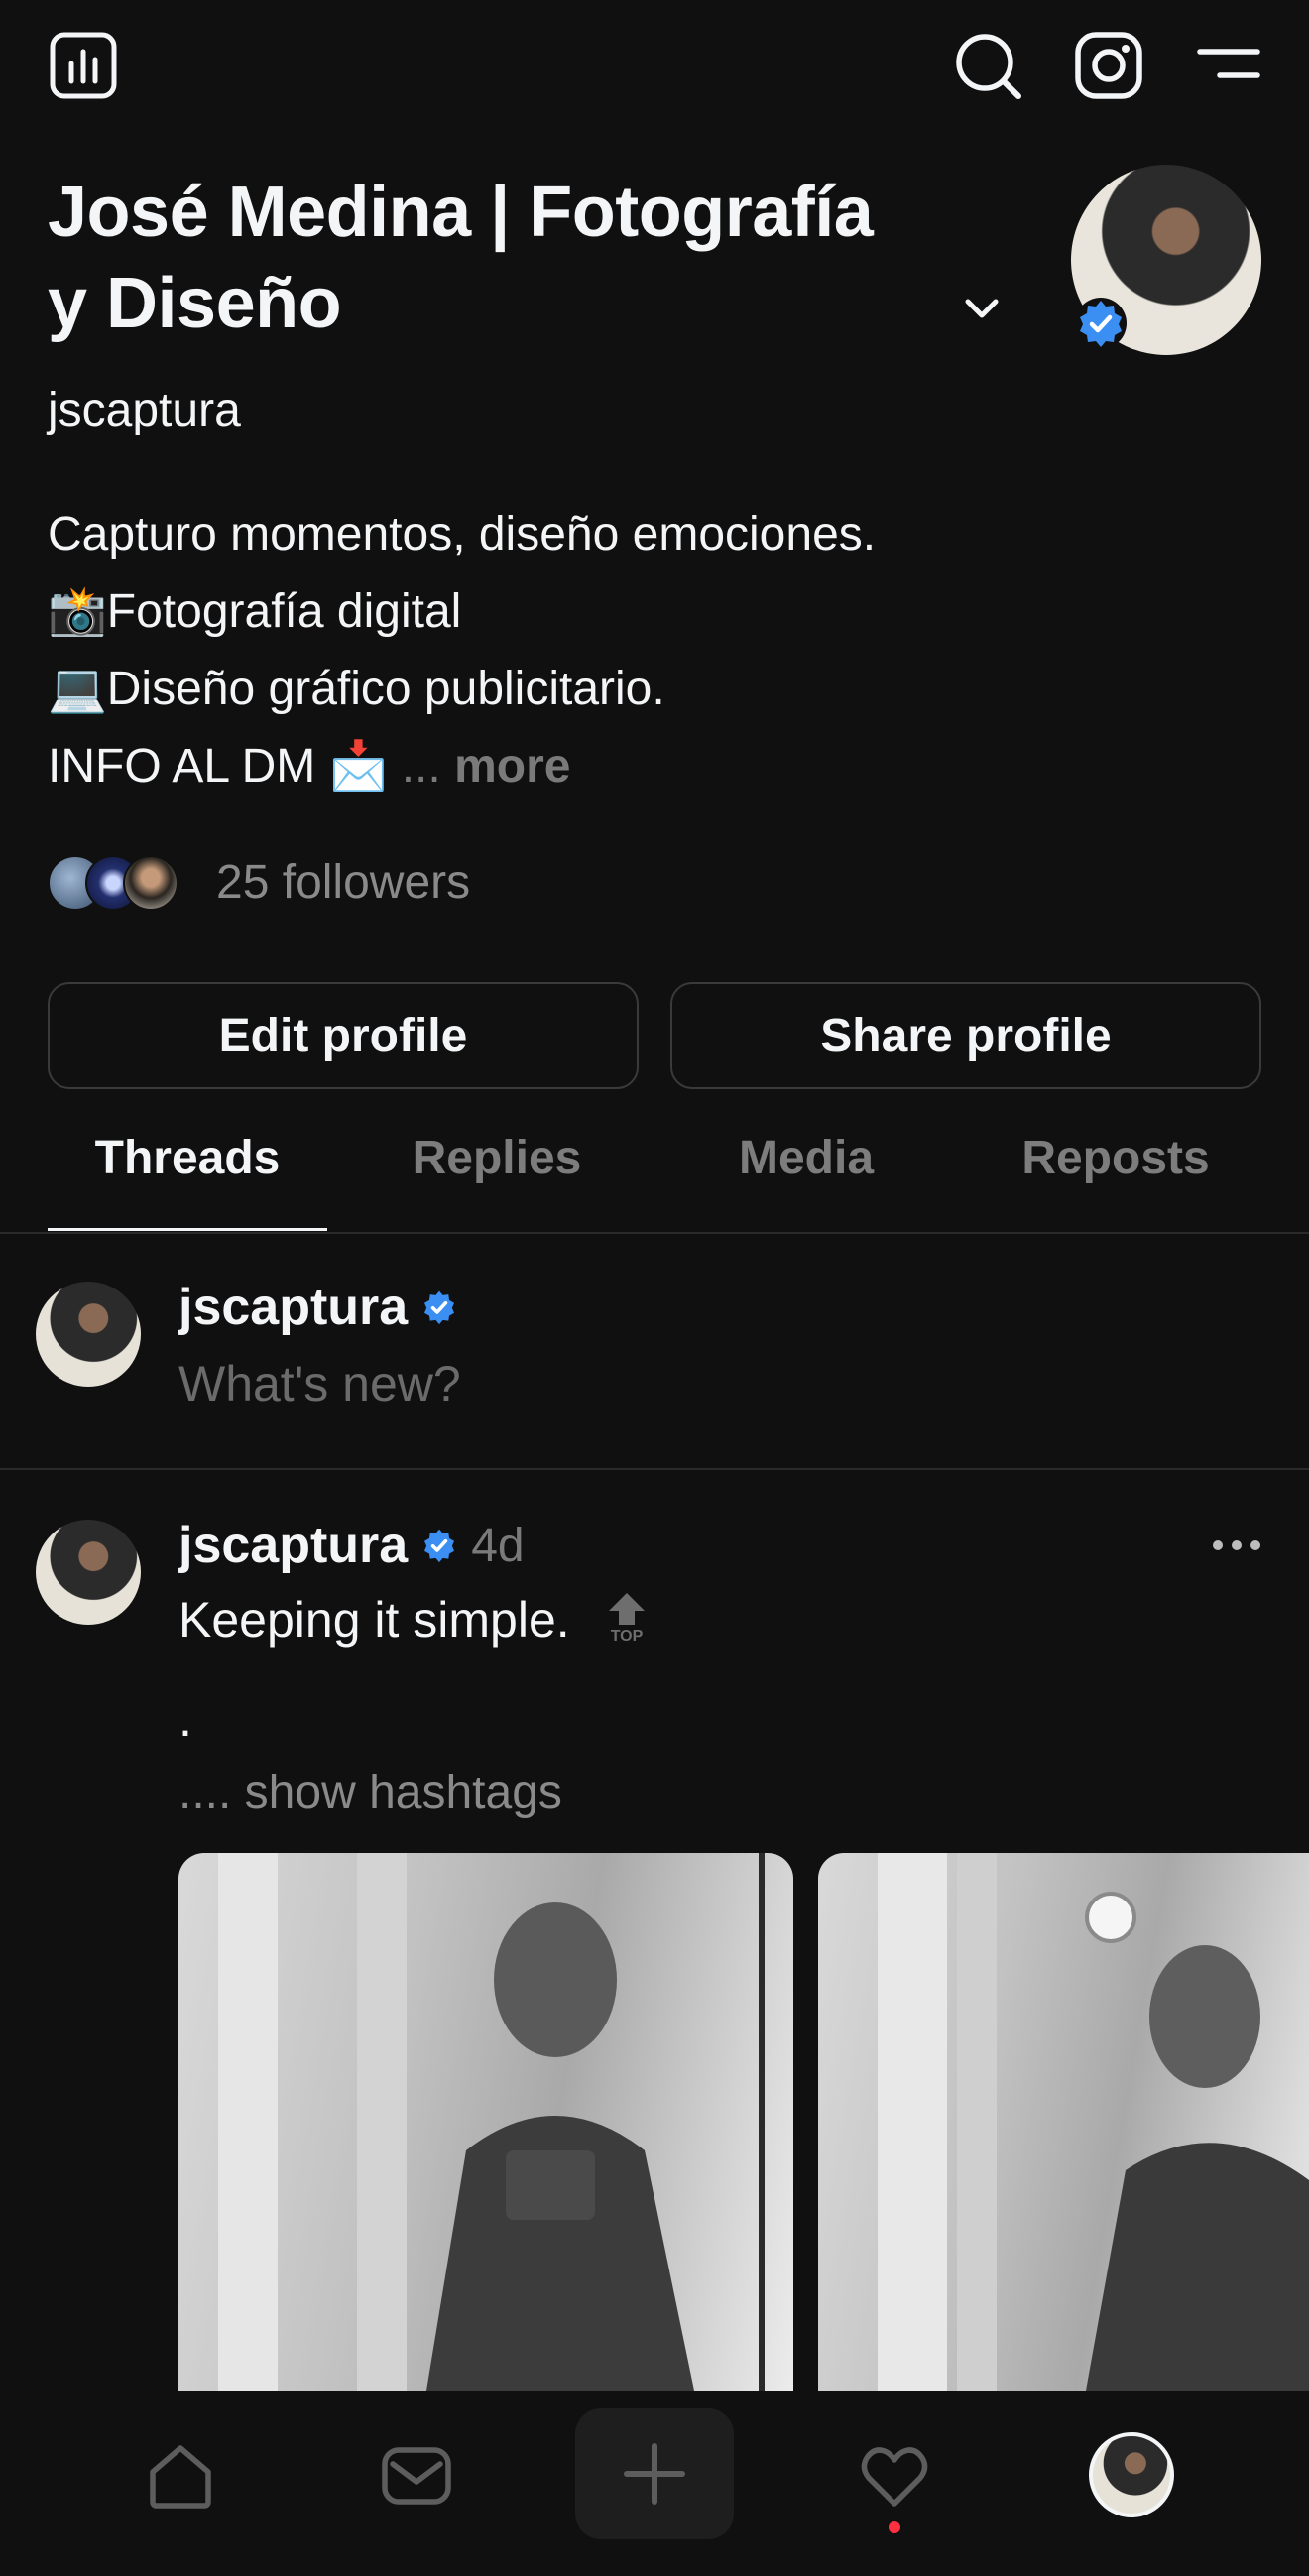 The height and width of the screenshot is (2576, 1309). Describe the element at coordinates (343, 1035) in the screenshot. I see `edit-profile-button: Edit profile` at that location.